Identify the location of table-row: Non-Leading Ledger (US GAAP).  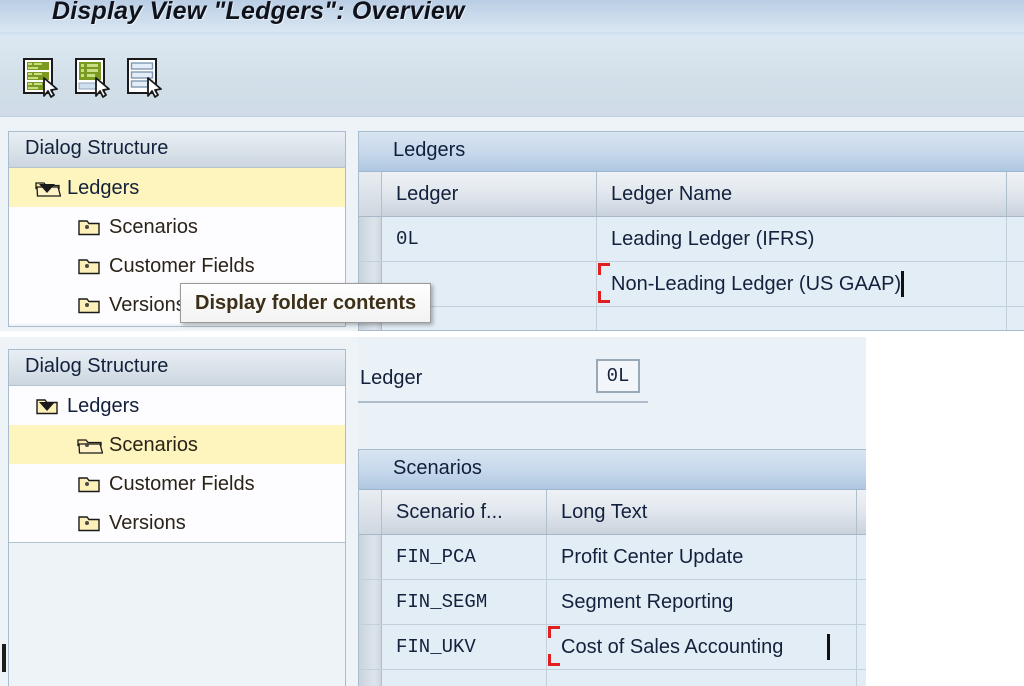
(691, 284).